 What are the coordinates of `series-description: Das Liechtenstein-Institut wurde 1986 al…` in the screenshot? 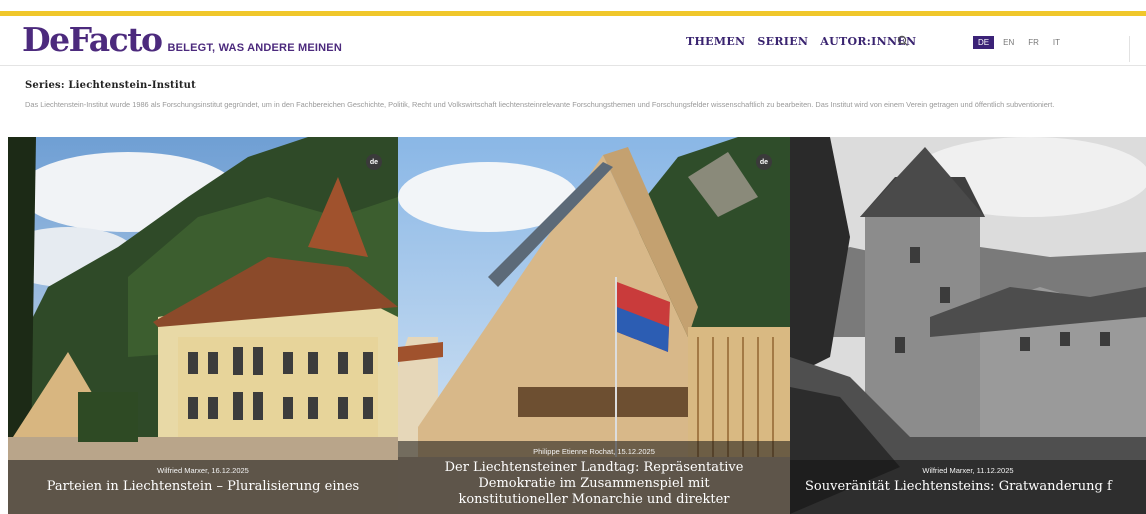 It's located at (540, 104).